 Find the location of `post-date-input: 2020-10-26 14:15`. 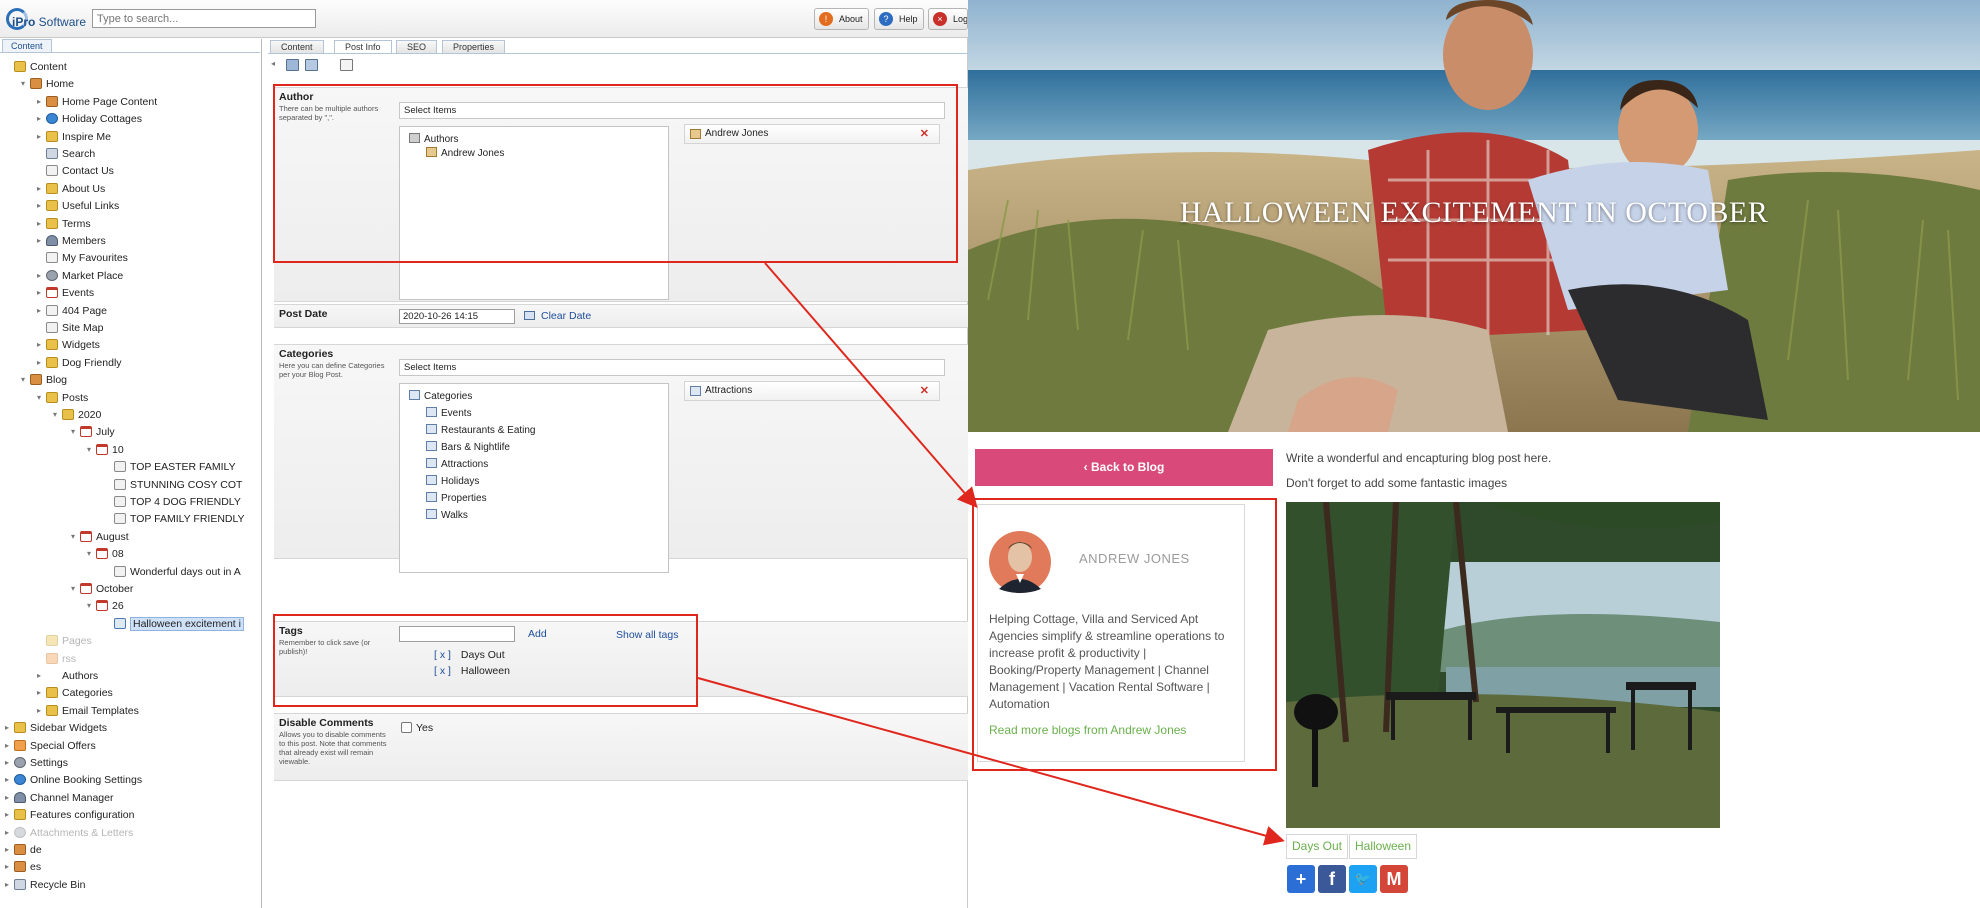

post-date-input: 2020-10-26 14:15 is located at coordinates (457, 316).